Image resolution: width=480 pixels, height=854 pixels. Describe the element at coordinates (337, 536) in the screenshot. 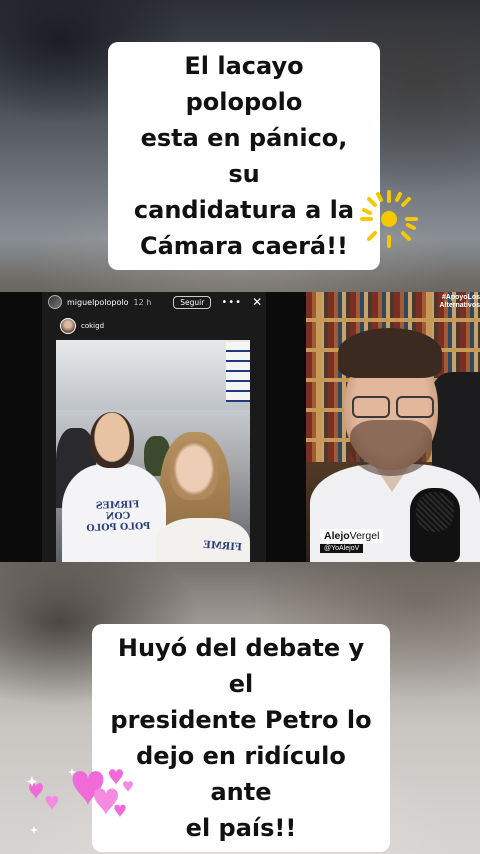

I see `streamer-first-name: Alejo` at that location.